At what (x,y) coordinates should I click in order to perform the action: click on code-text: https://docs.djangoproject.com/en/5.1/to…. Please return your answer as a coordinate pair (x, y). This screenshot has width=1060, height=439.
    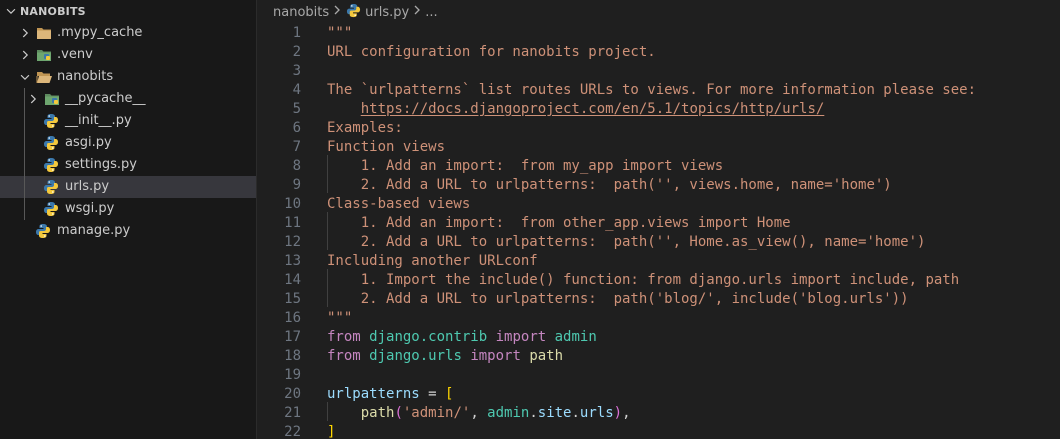
    Looking at the image, I should click on (576, 109).